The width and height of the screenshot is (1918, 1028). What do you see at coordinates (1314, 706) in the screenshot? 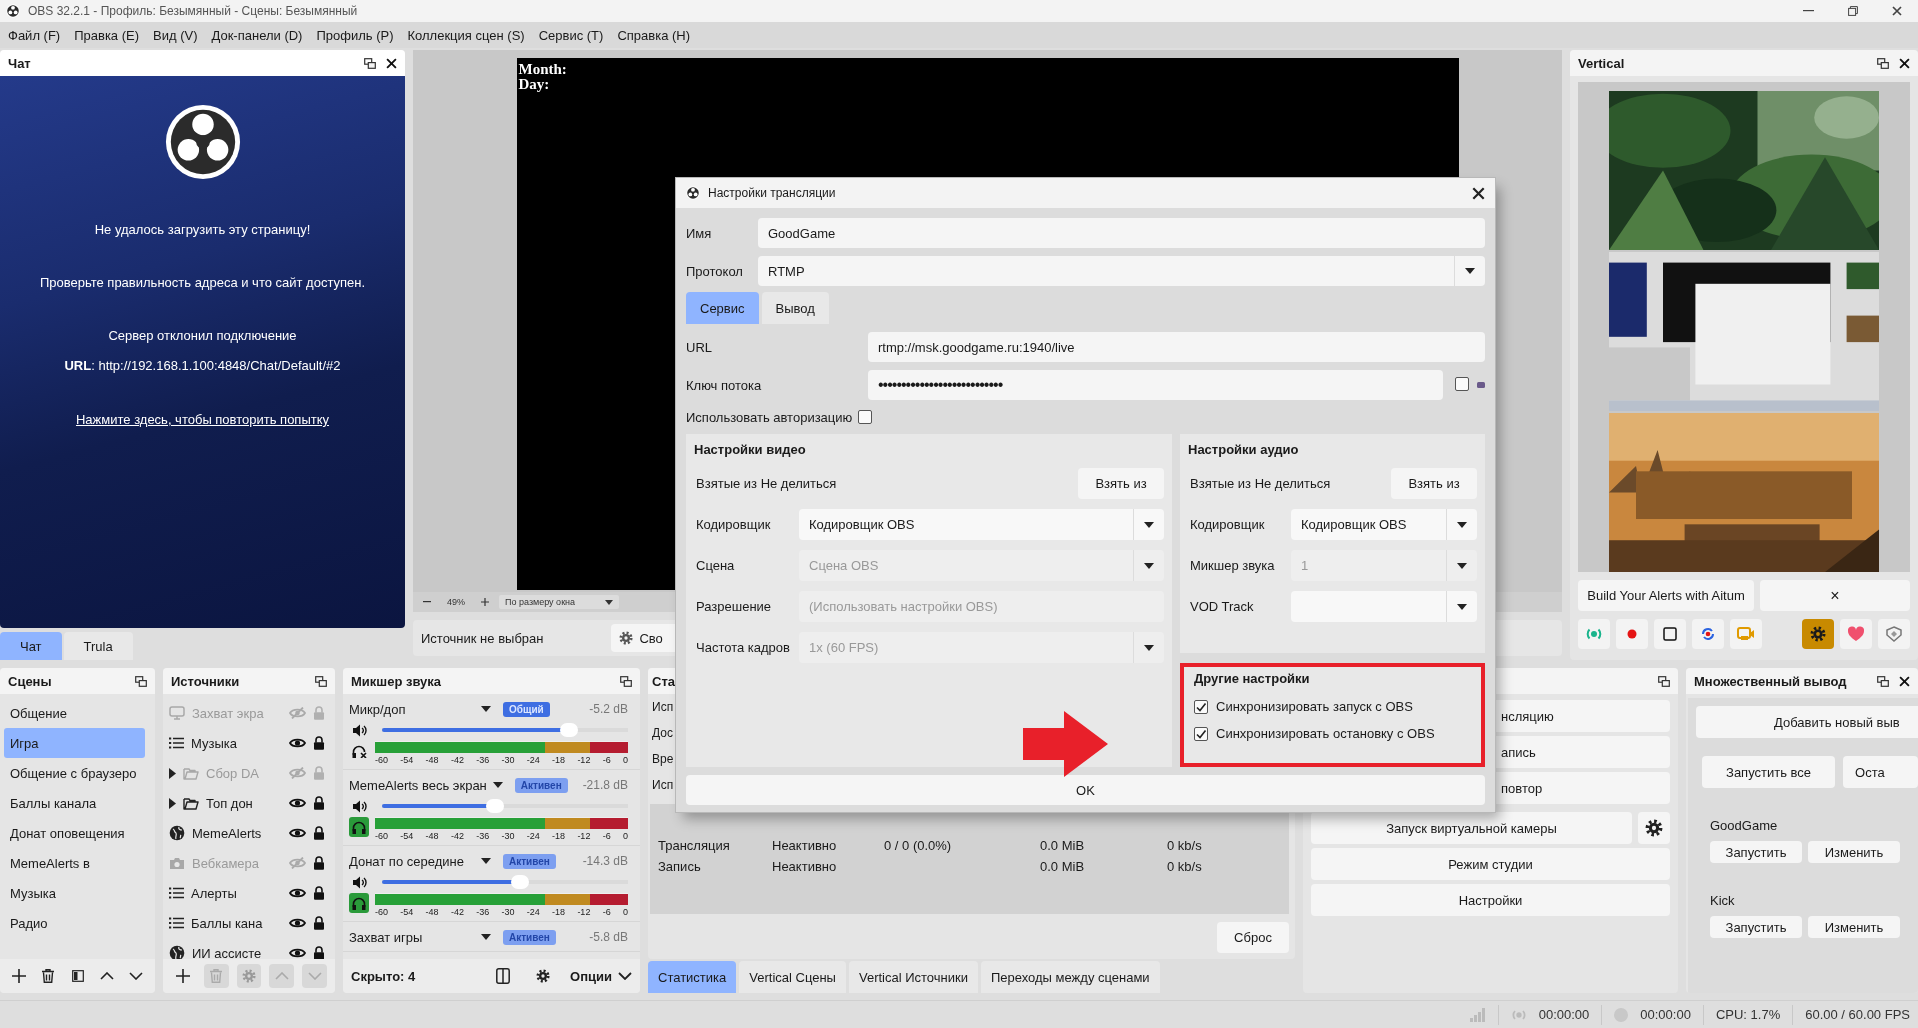
I see `checkbox-label: Синхронизировать запуск с OBS` at bounding box center [1314, 706].